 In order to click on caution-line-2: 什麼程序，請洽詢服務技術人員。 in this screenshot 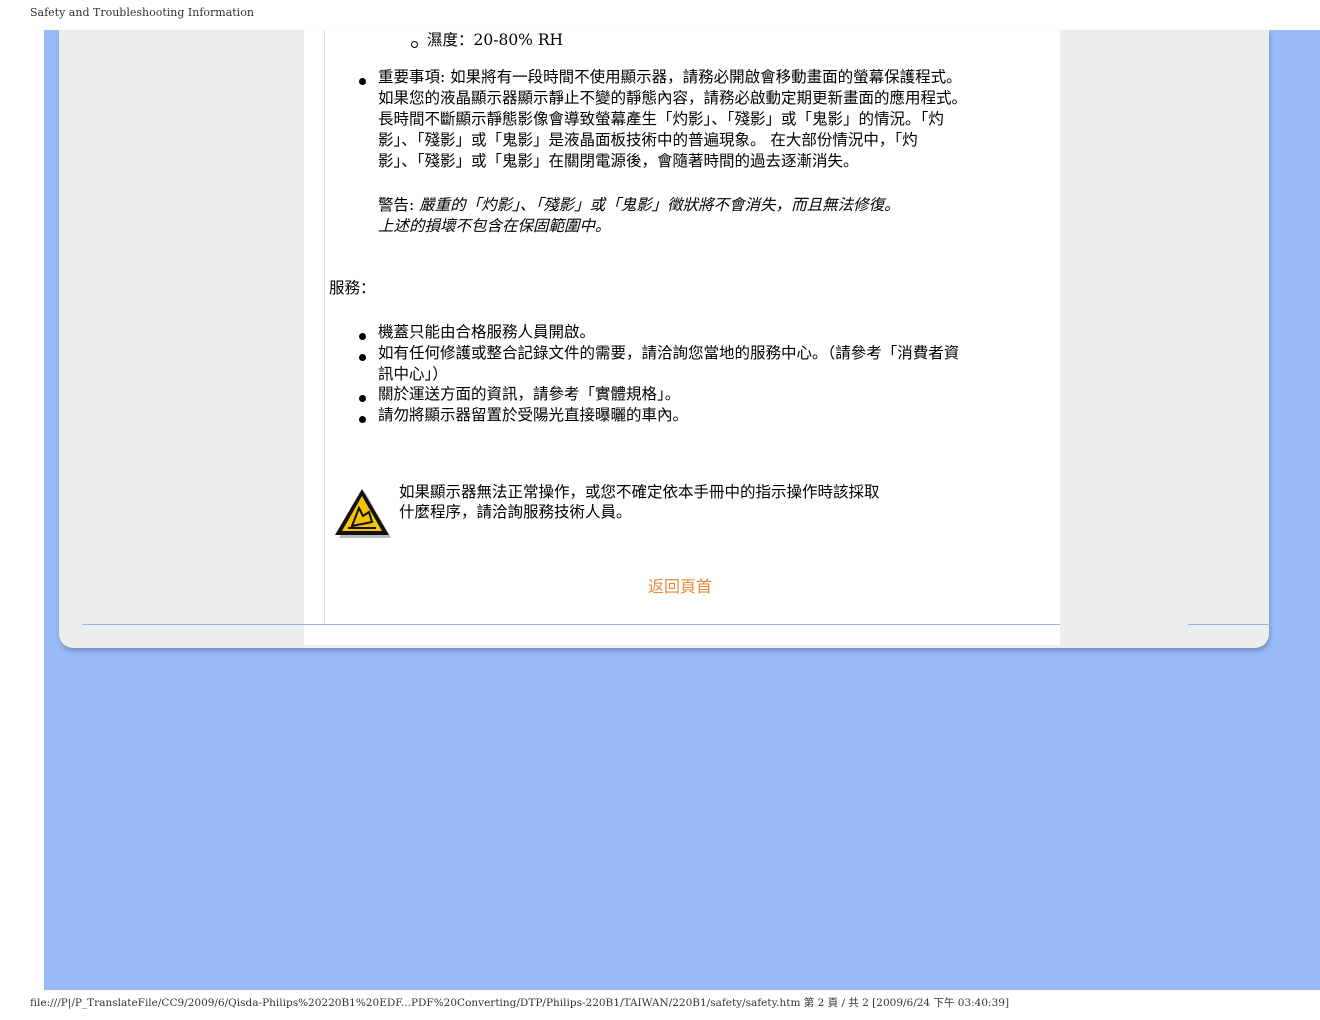, I will do `click(515, 512)`.